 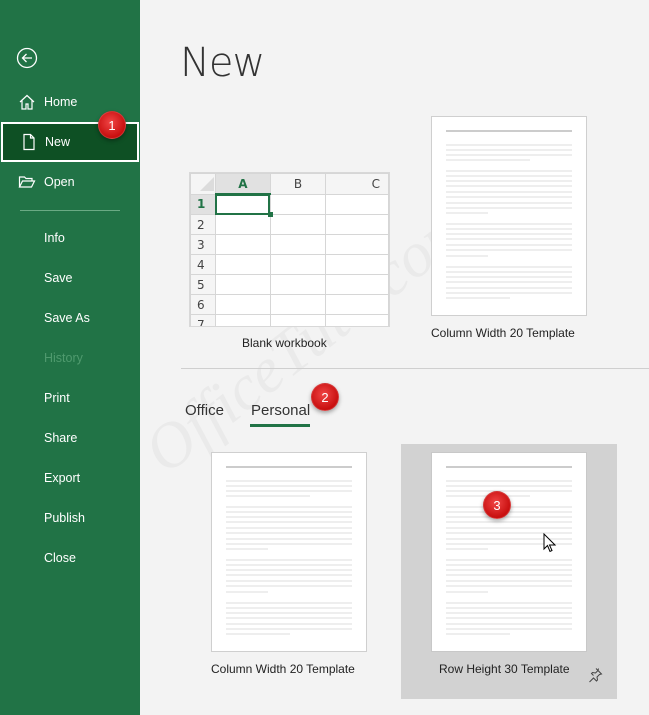 I want to click on mouse-cursor-icon, so click(x=550, y=543).